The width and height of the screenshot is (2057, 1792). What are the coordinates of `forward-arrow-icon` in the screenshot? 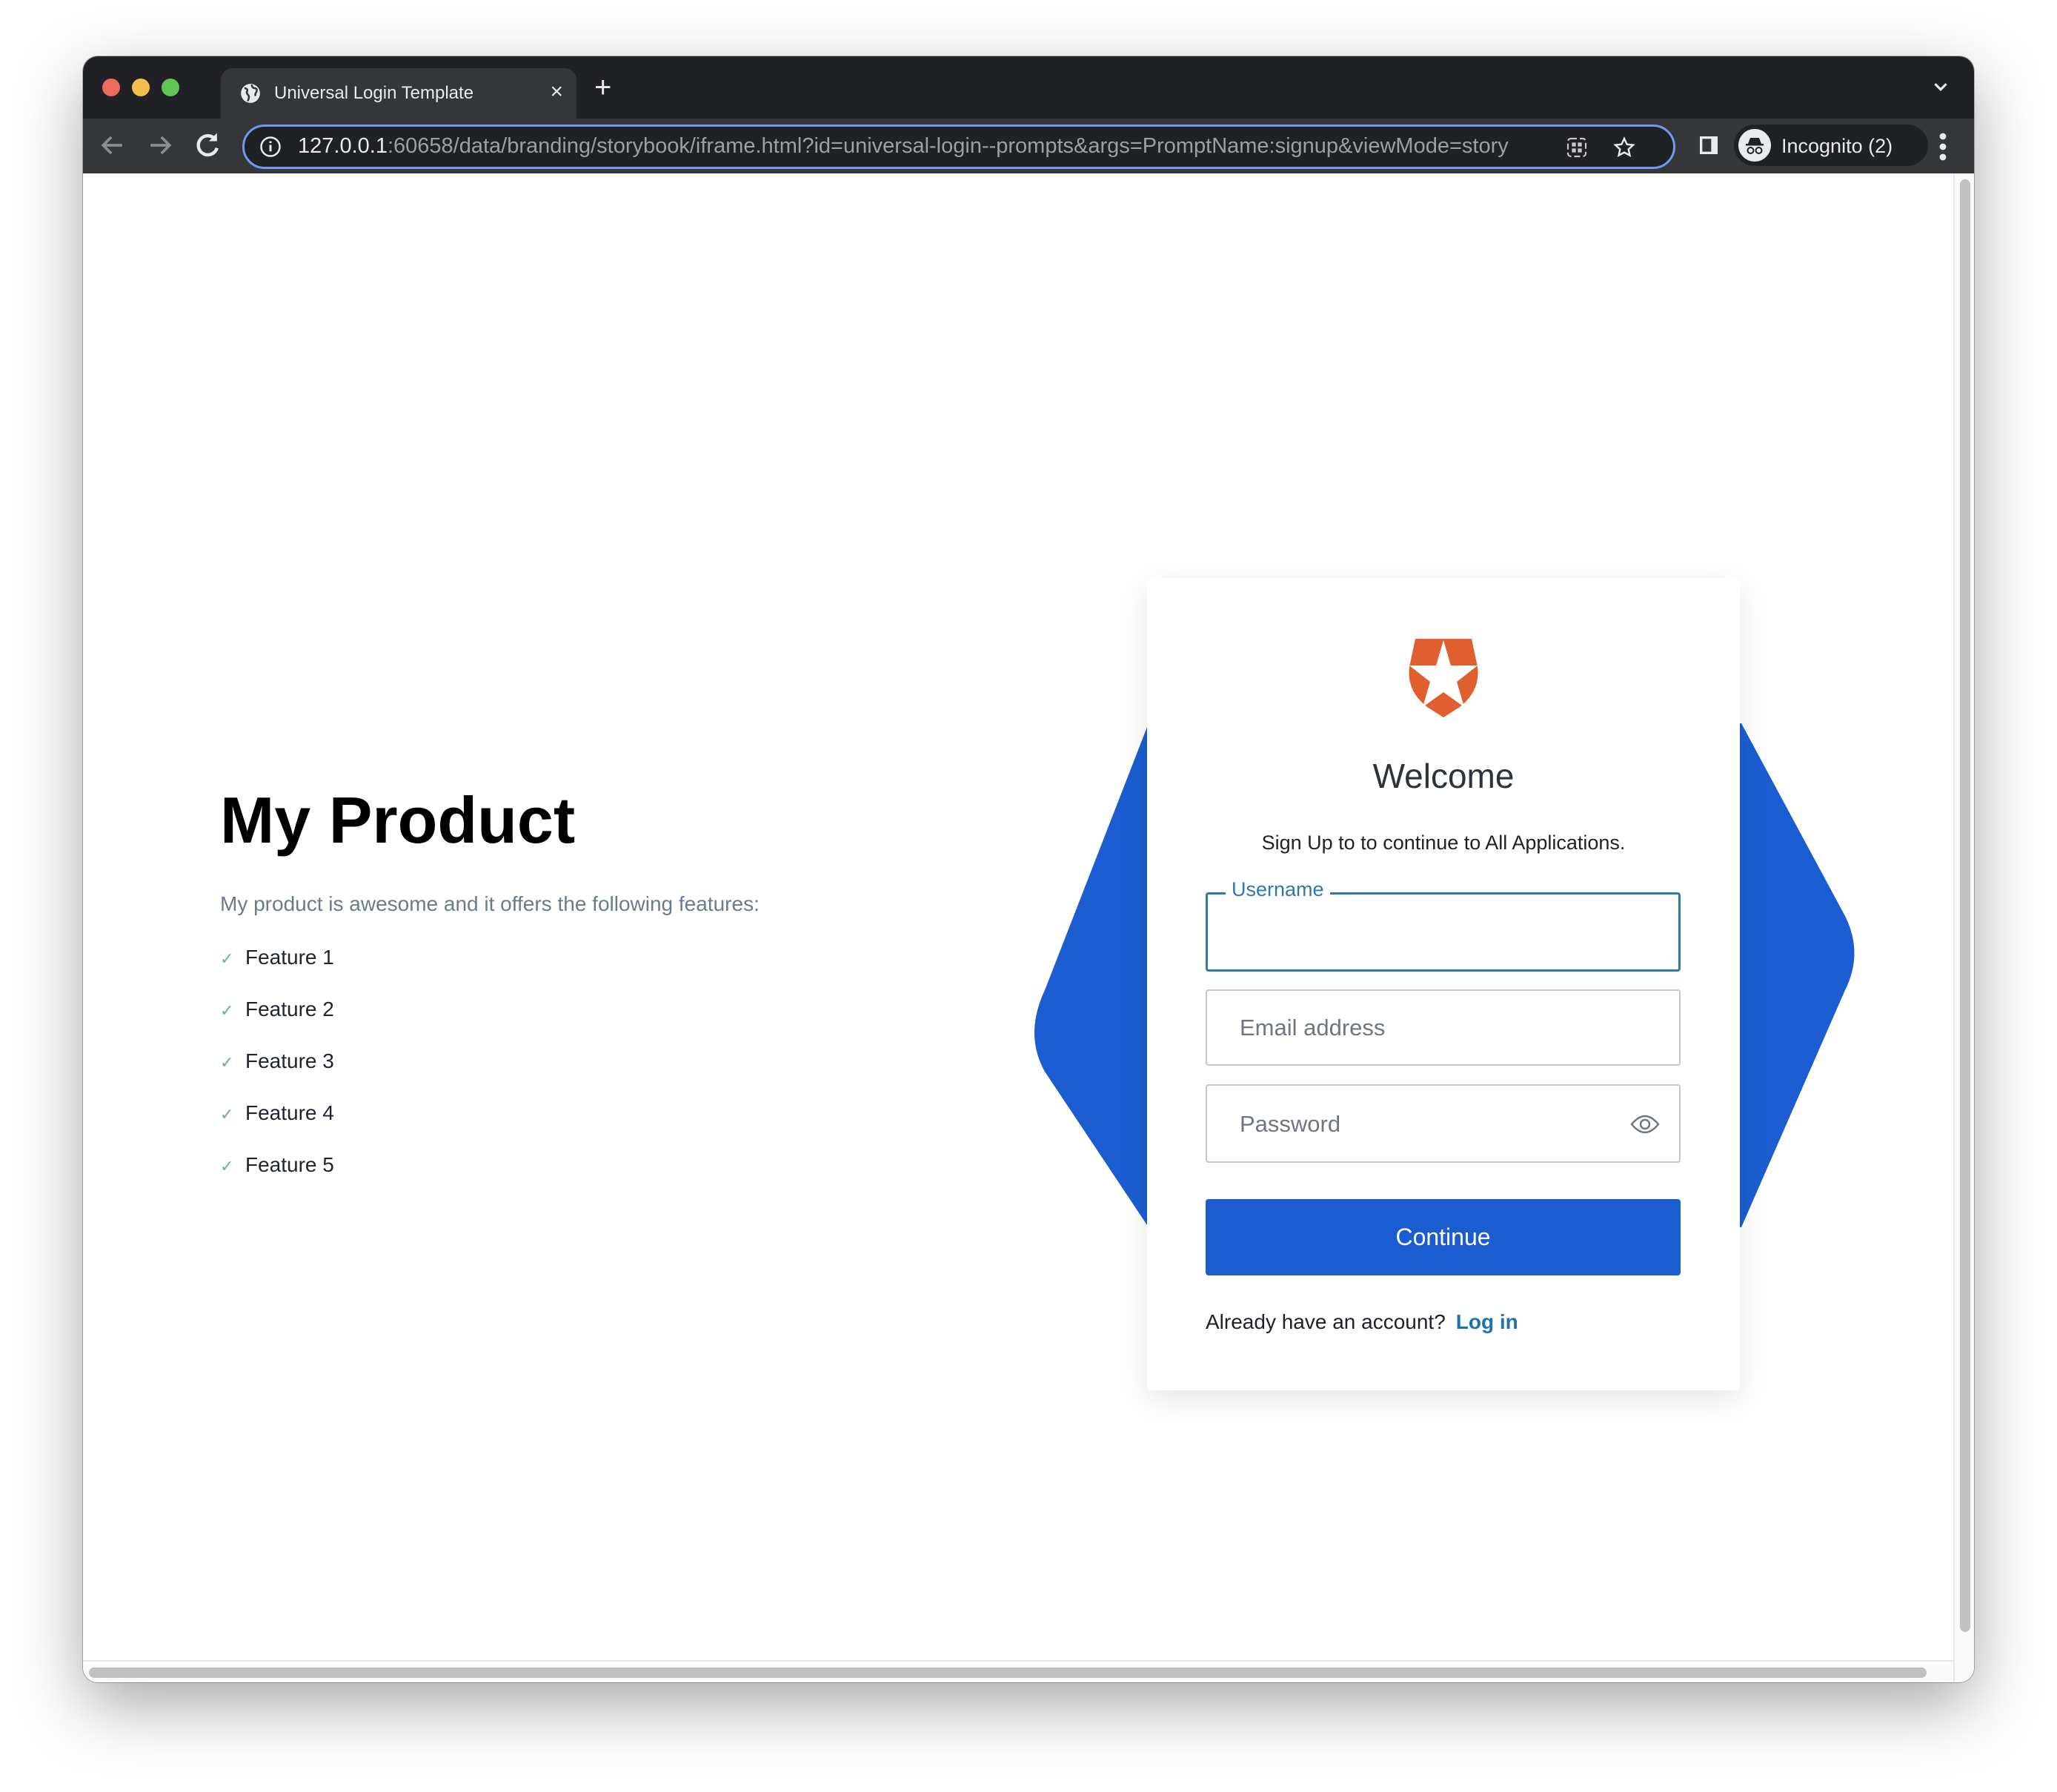 It's located at (160, 145).